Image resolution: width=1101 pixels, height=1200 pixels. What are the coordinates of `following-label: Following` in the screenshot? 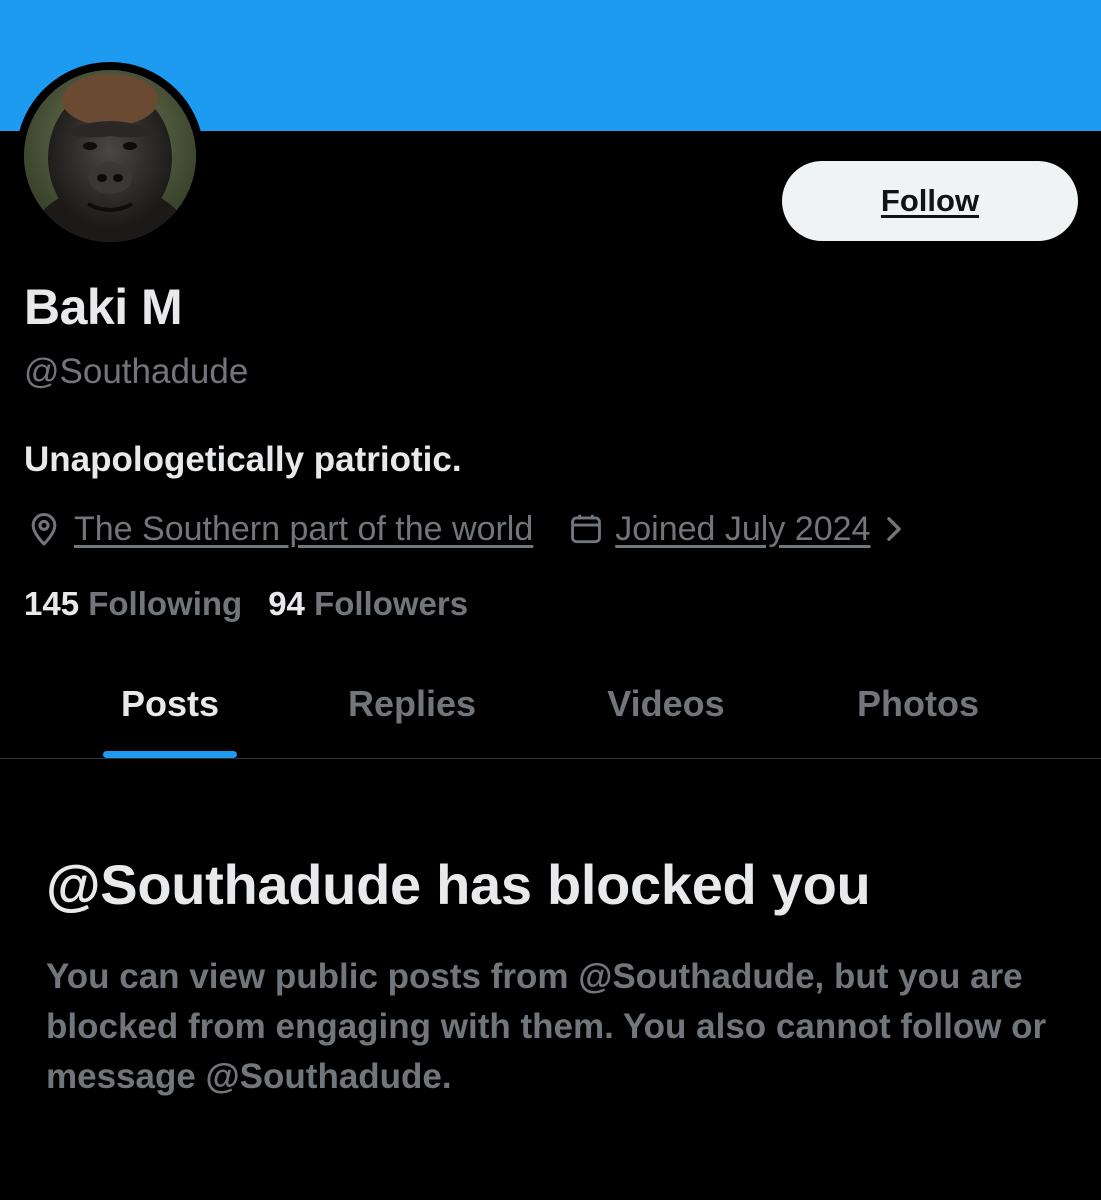 It's located at (165, 603).